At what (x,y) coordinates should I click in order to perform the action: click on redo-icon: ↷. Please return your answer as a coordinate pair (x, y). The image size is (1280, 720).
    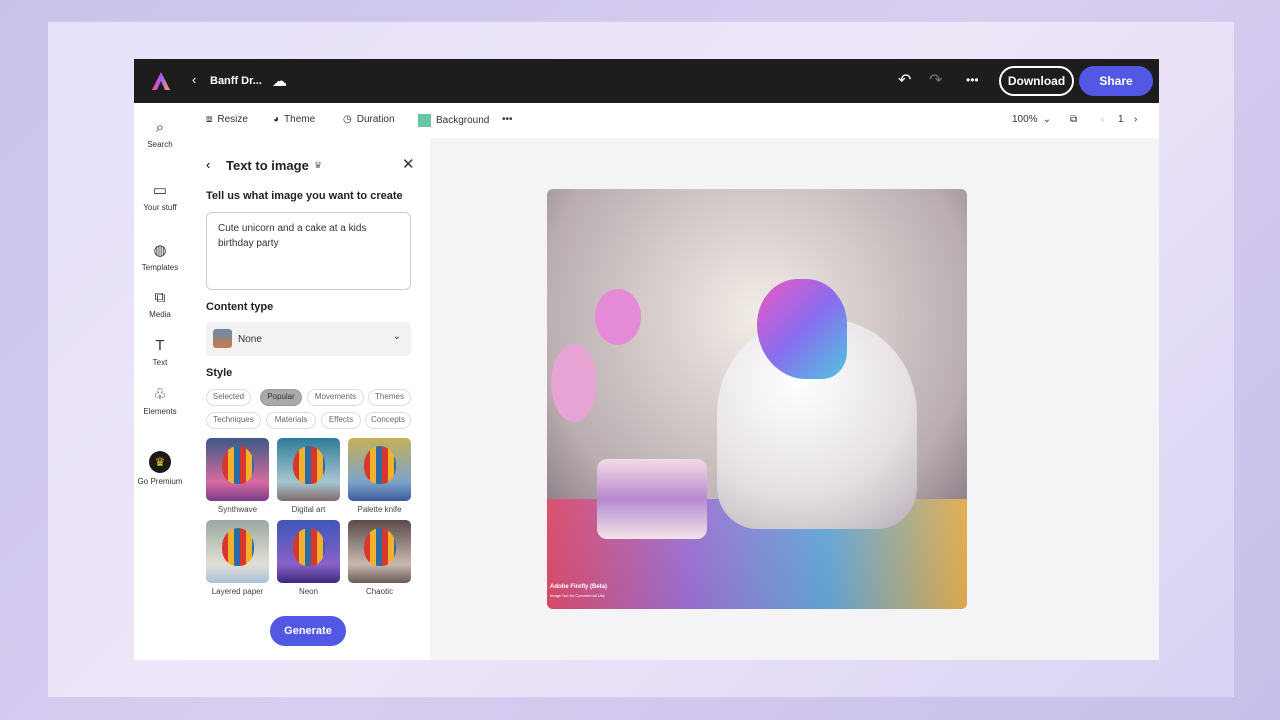
    Looking at the image, I should click on (935, 80).